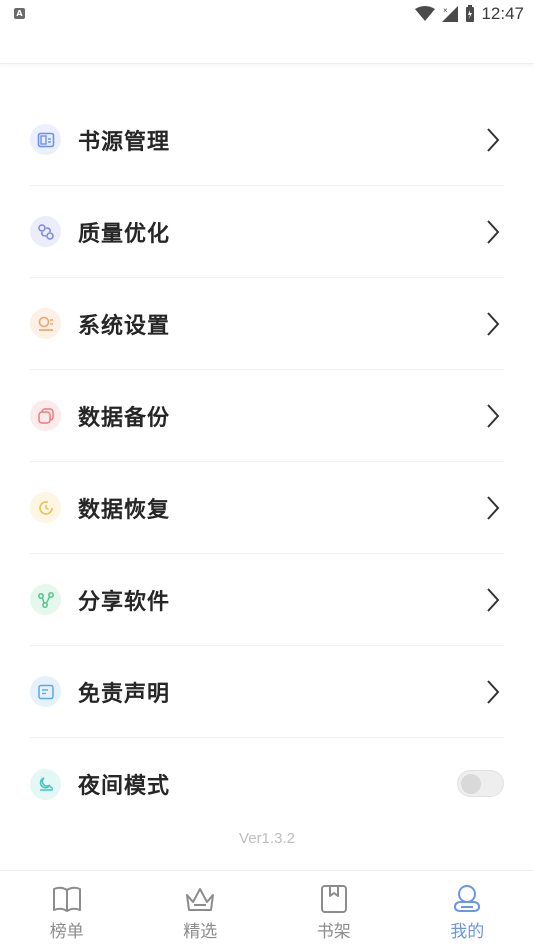 Image resolution: width=534 pixels, height=950 pixels. Describe the element at coordinates (267, 324) in the screenshot. I see `menu-item-system-settings: 系统设置` at that location.